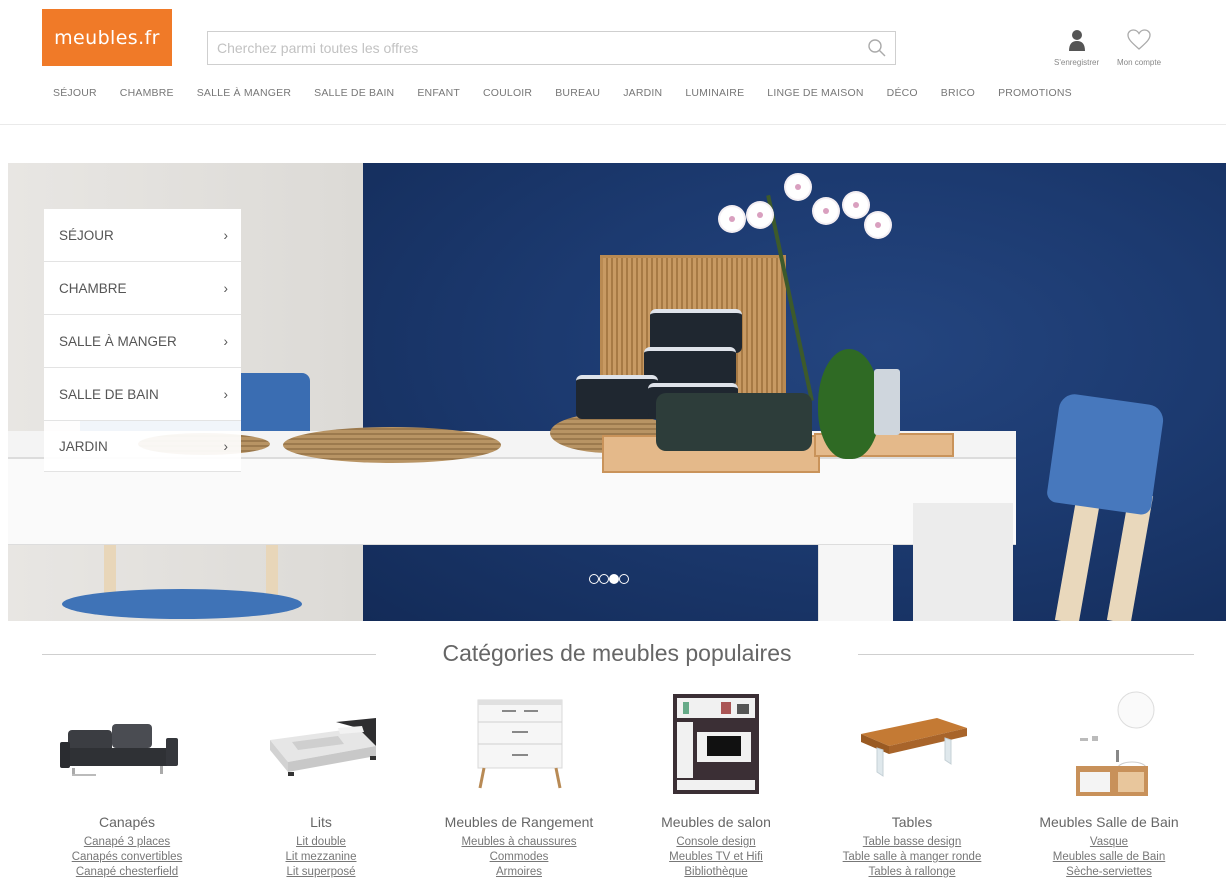  Describe the element at coordinates (716, 842) in the screenshot. I see `category-link: Console design` at that location.